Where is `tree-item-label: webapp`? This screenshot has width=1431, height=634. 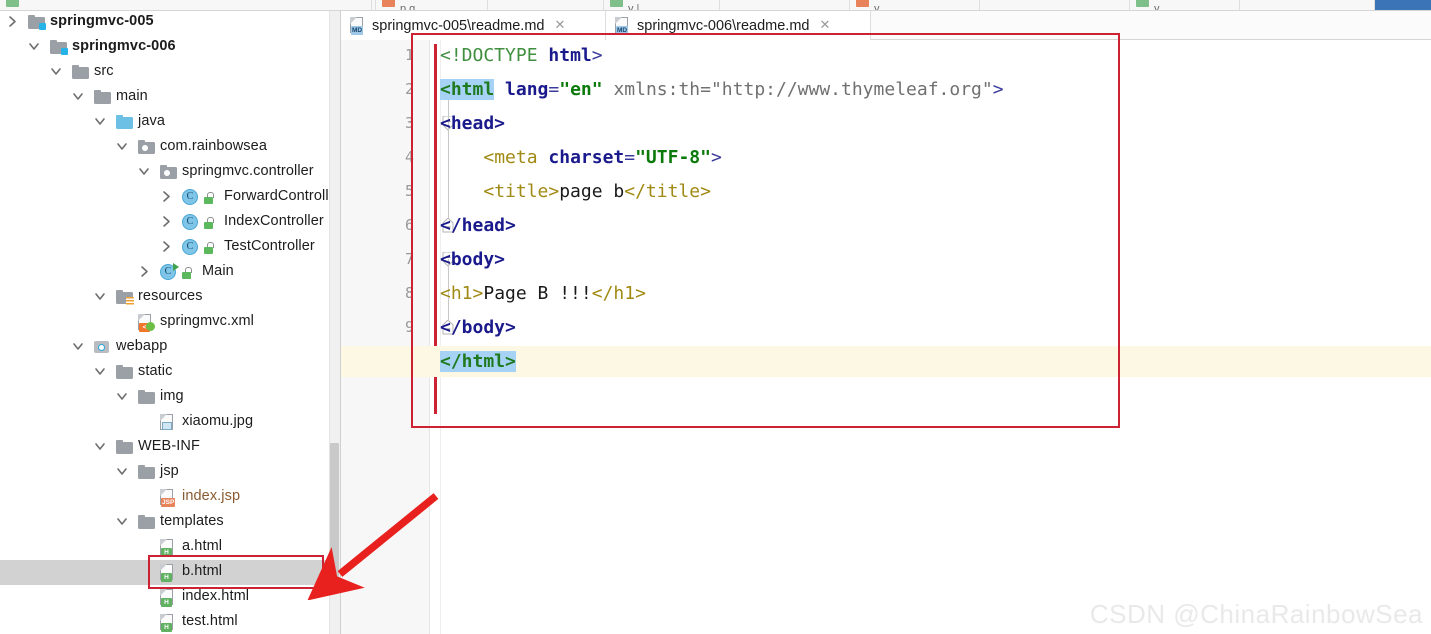
tree-item-label: webapp is located at coordinates (142, 346).